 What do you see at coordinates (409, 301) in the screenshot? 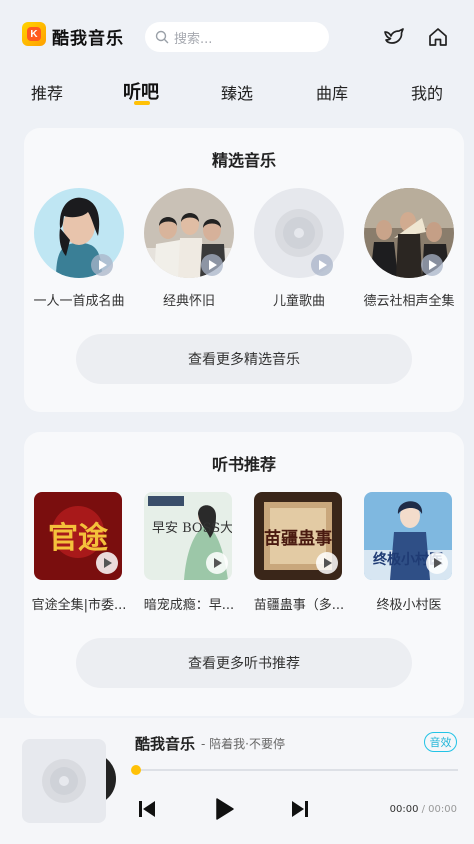
I see `playlist-label: 德云社相声全集` at bounding box center [409, 301].